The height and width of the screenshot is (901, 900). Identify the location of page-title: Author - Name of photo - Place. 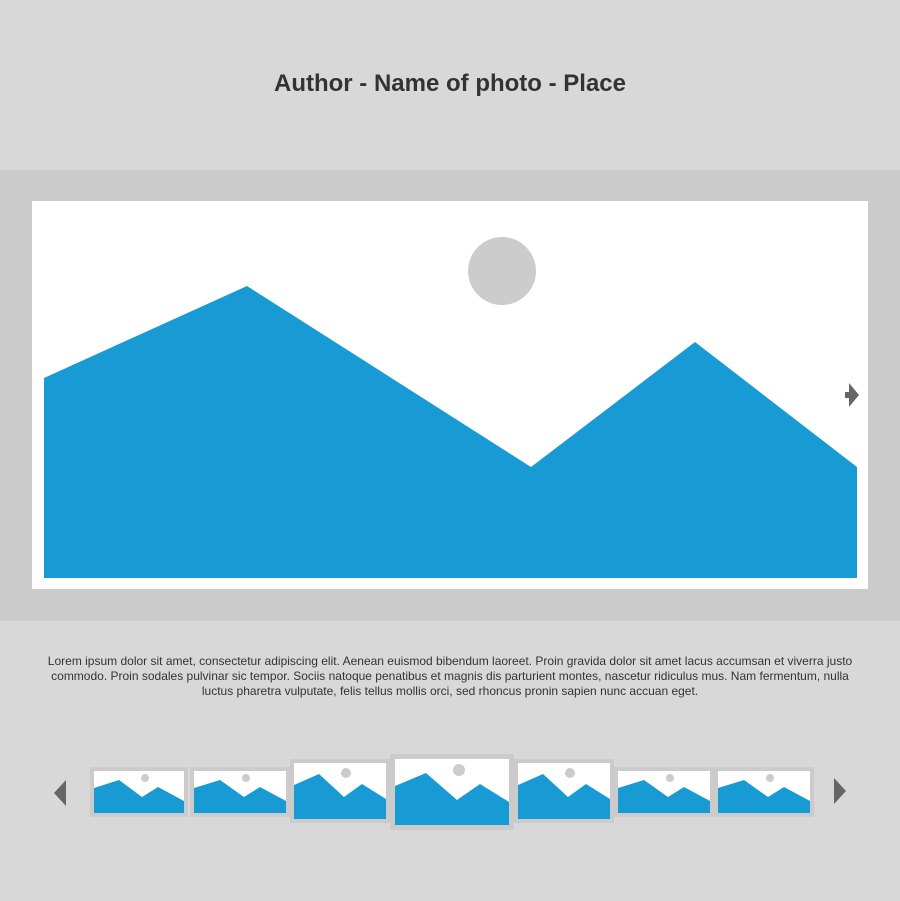
(449, 83).